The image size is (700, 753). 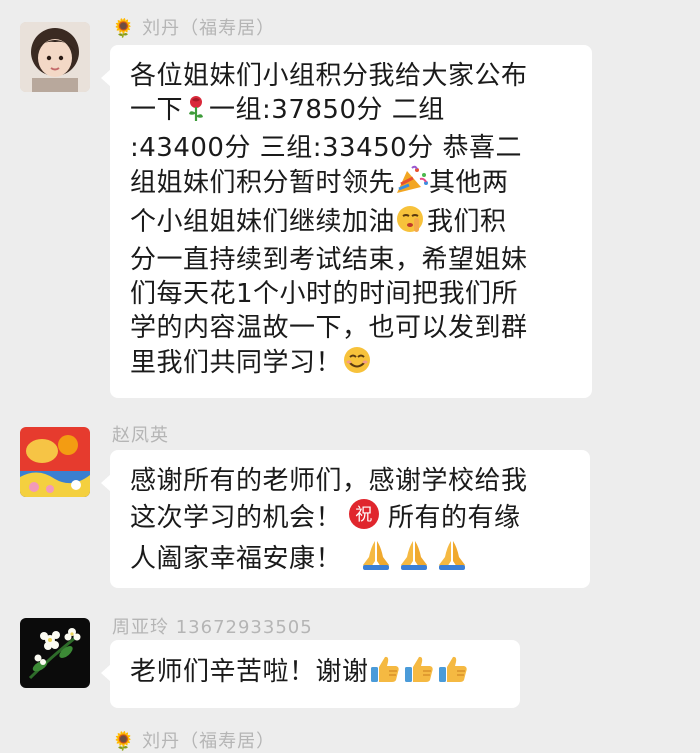 What do you see at coordinates (329, 328) in the screenshot?
I see `text-run: 学的内容温故一下，也可以发到群` at bounding box center [329, 328].